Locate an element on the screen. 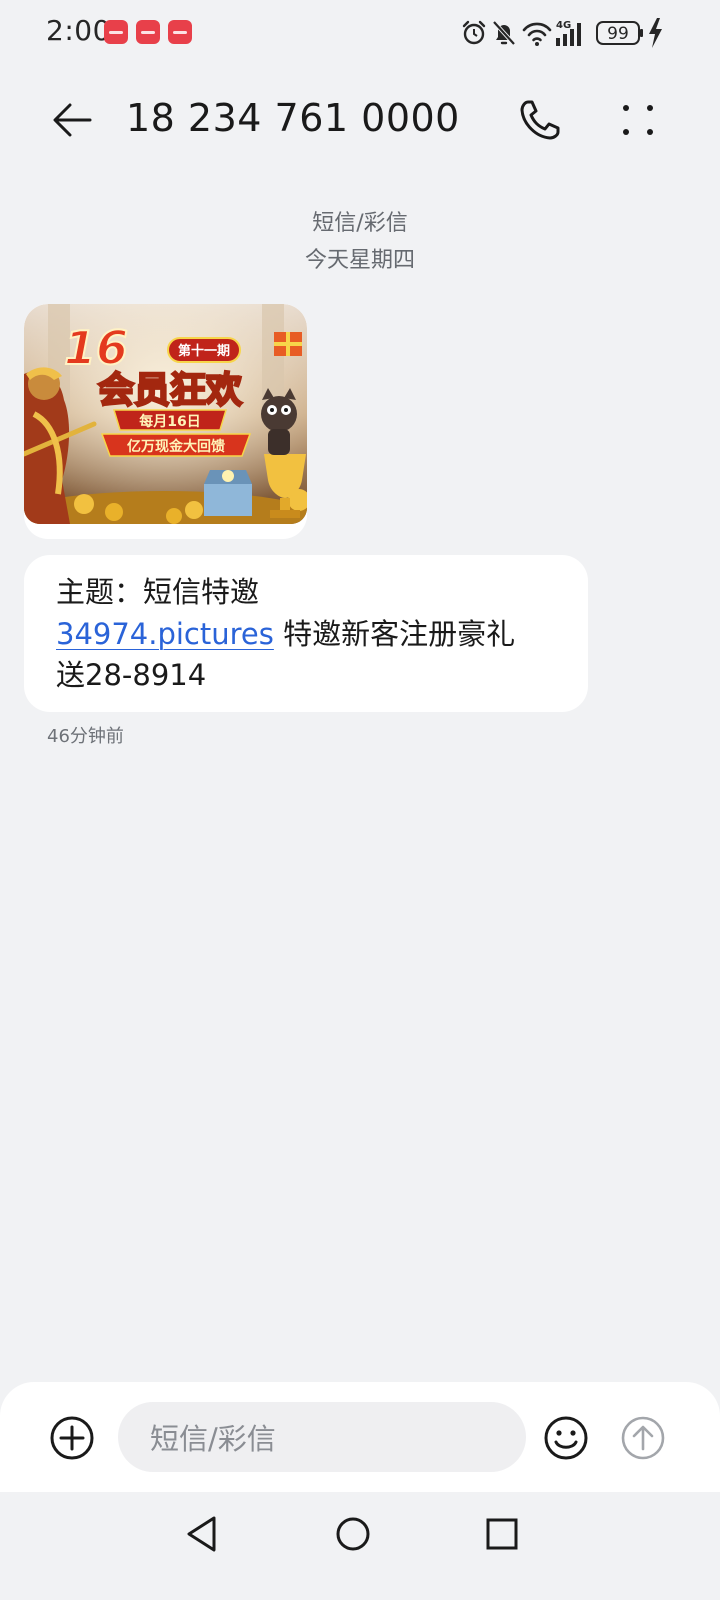 The image size is (720, 1600). svg-text: 4G is located at coordinates (563, 25).